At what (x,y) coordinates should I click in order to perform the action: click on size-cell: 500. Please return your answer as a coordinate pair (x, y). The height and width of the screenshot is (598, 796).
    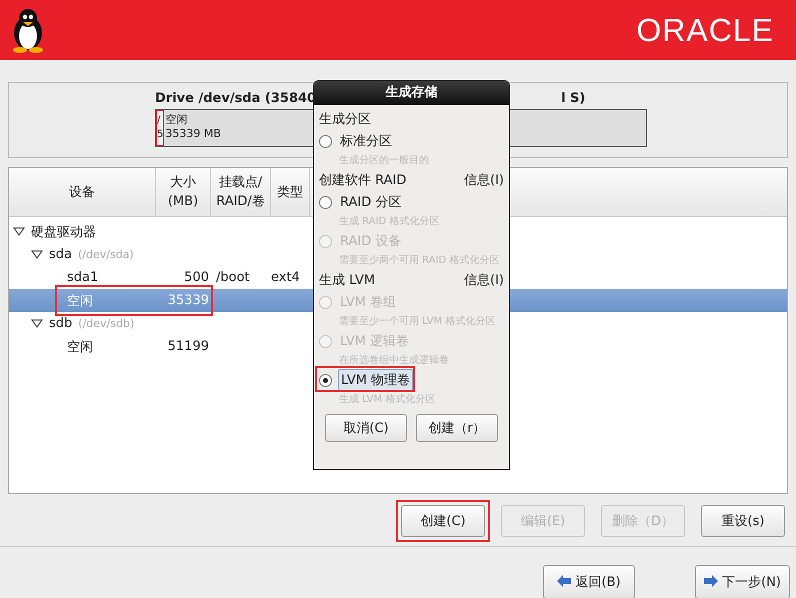
    Looking at the image, I should click on (196, 277).